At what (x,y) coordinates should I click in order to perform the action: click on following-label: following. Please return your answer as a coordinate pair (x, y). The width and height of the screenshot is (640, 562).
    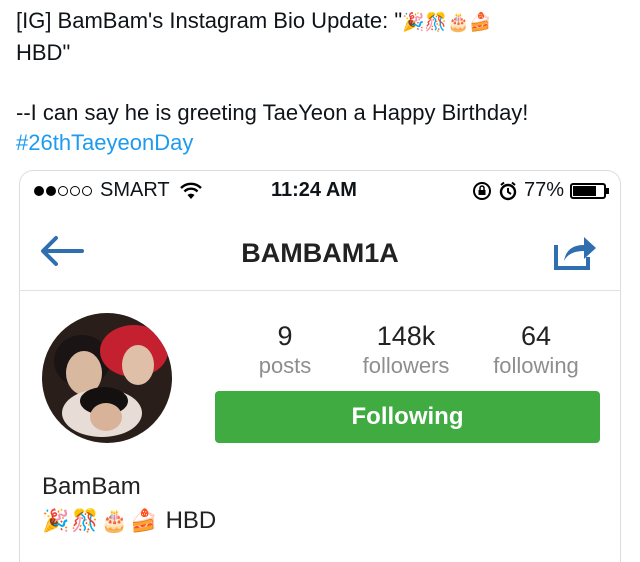
    Looking at the image, I should click on (536, 365).